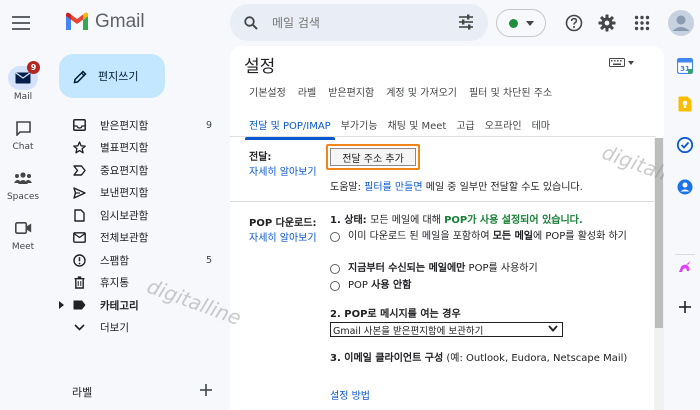 This screenshot has width=700, height=410. I want to click on rail-mail: 9 Mail, so click(23, 81).